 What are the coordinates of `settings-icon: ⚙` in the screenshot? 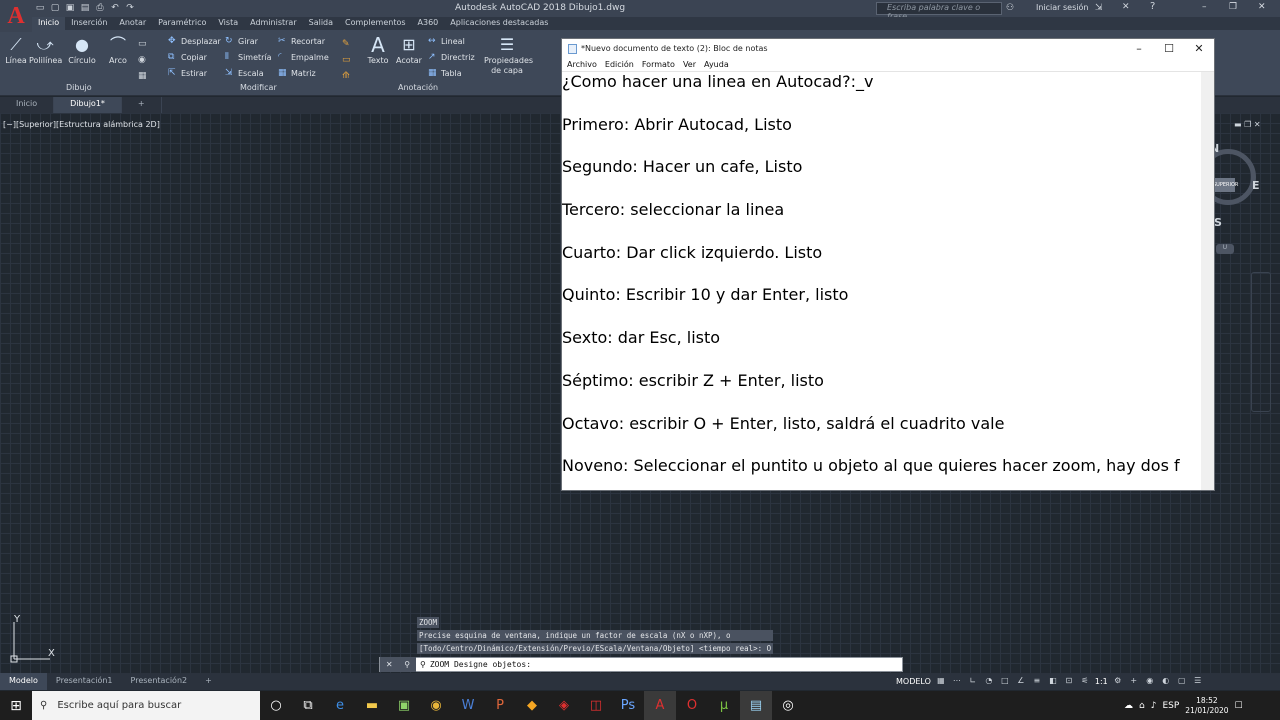 It's located at (1118, 681).